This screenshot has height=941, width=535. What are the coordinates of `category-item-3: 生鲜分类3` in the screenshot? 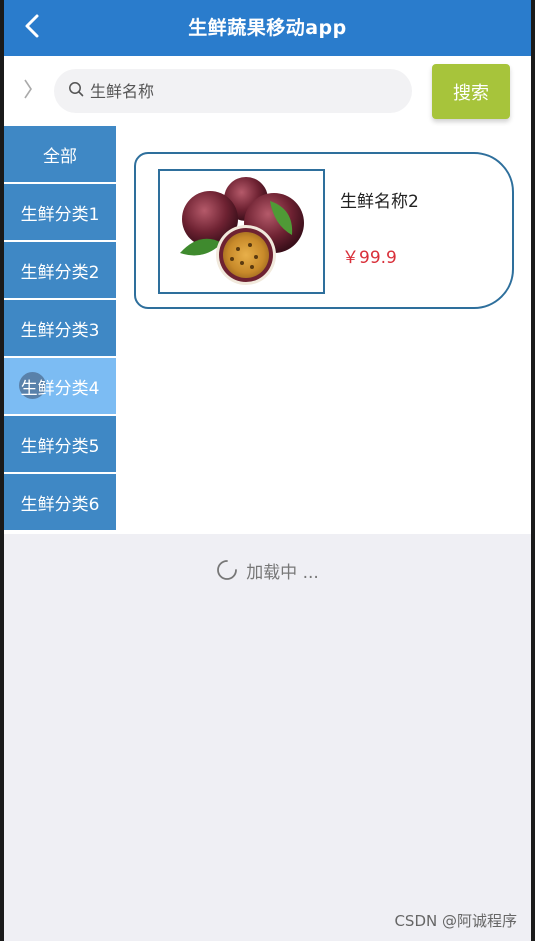 It's located at (60, 328).